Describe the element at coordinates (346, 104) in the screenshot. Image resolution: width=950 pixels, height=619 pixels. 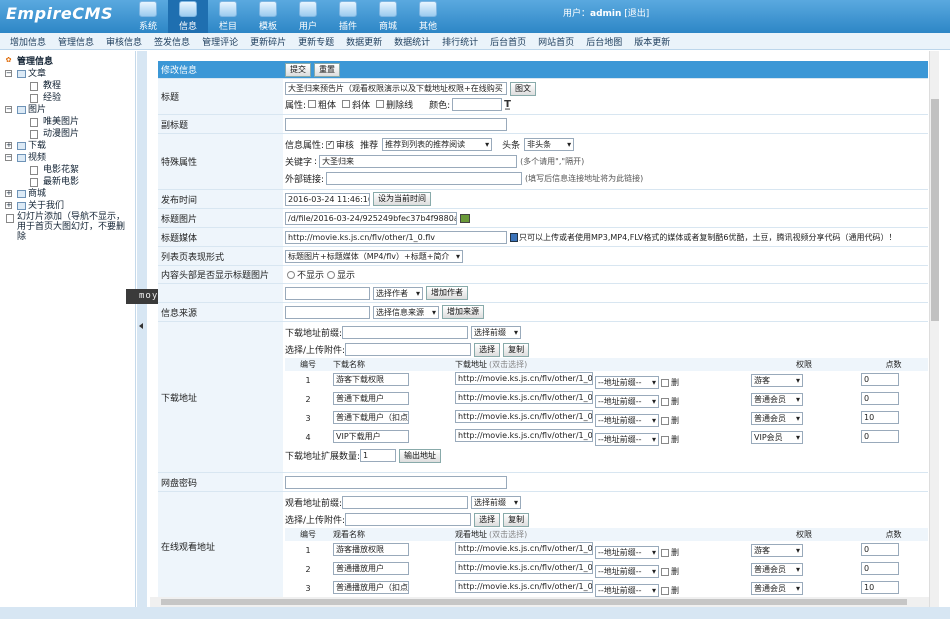
I see `italic-checkbox` at that location.